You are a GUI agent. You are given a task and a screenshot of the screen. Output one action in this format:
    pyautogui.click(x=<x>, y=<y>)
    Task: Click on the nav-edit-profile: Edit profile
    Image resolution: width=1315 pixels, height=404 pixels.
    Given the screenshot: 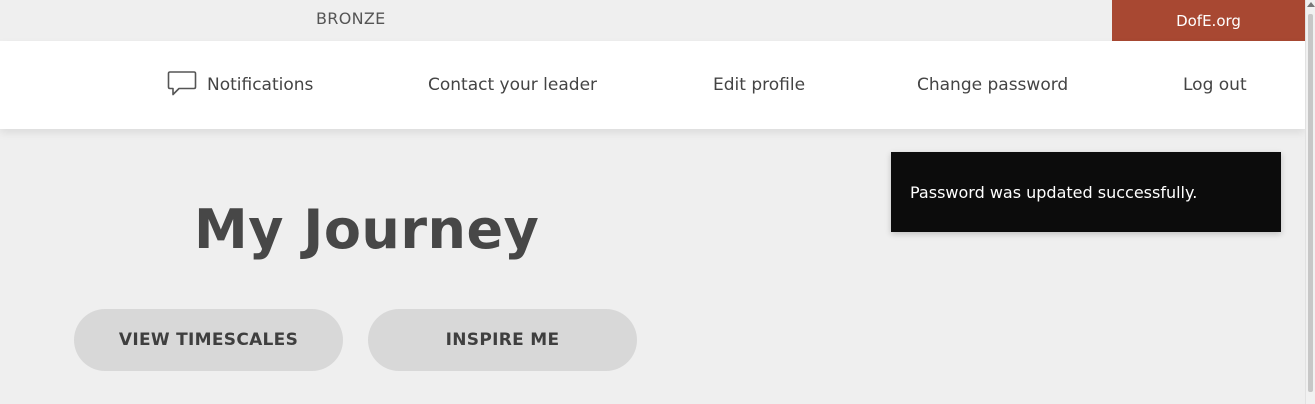 What is the action you would take?
    pyautogui.click(x=759, y=85)
    